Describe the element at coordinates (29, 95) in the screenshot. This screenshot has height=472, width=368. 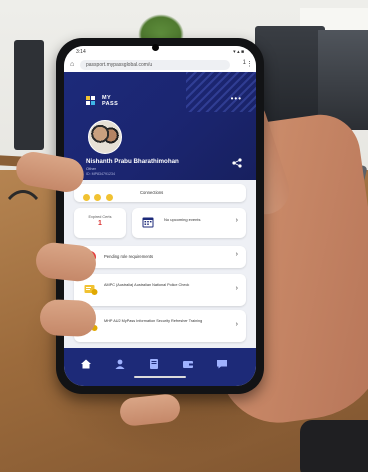
I see `monitor-left` at that location.